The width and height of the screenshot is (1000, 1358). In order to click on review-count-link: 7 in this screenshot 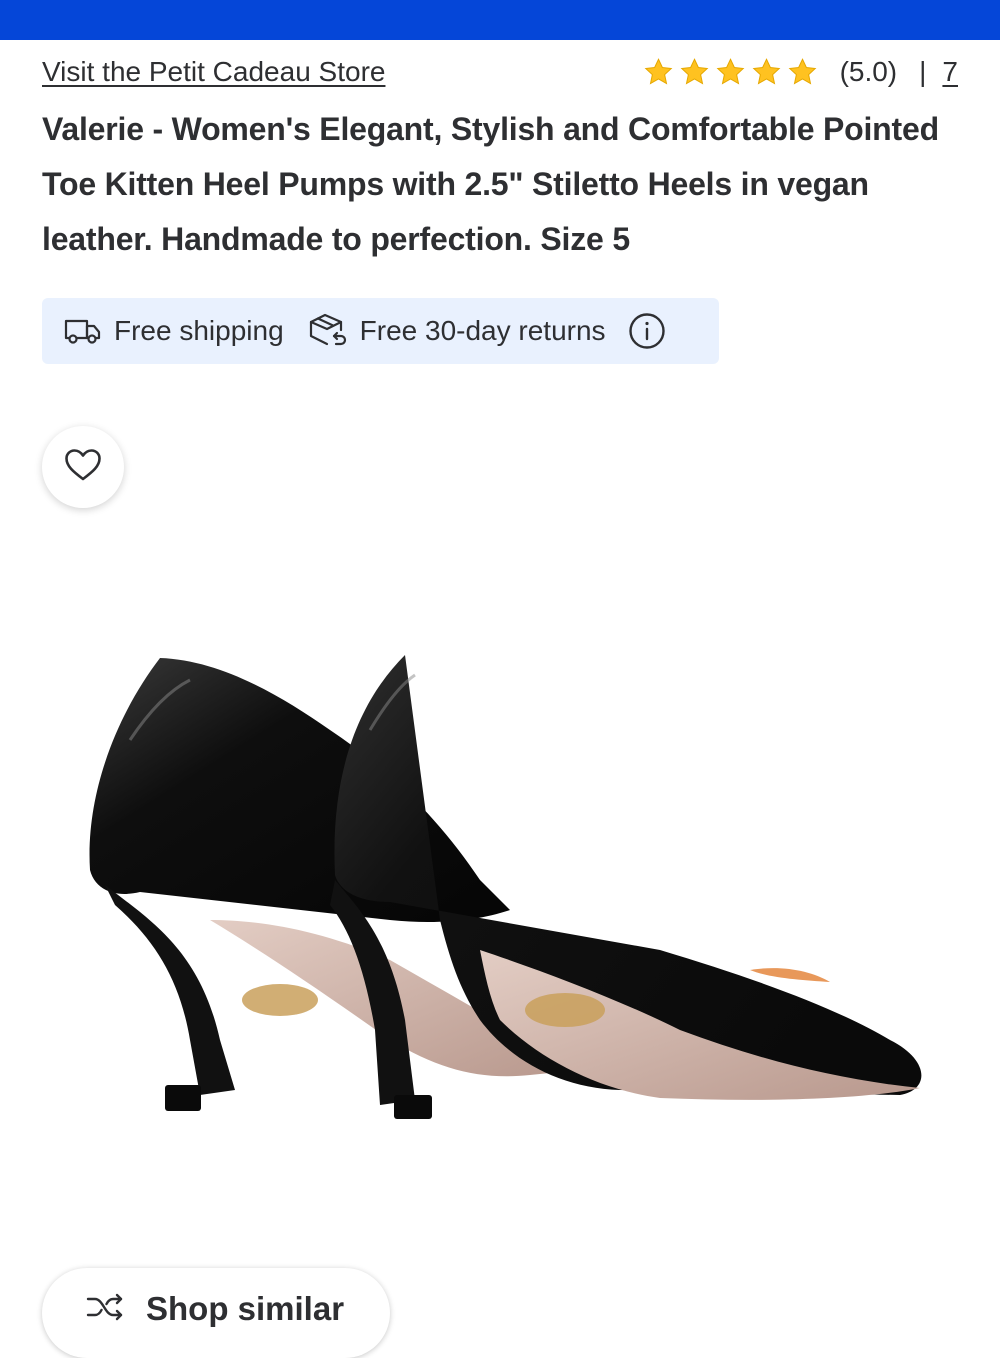, I will do `click(950, 72)`.